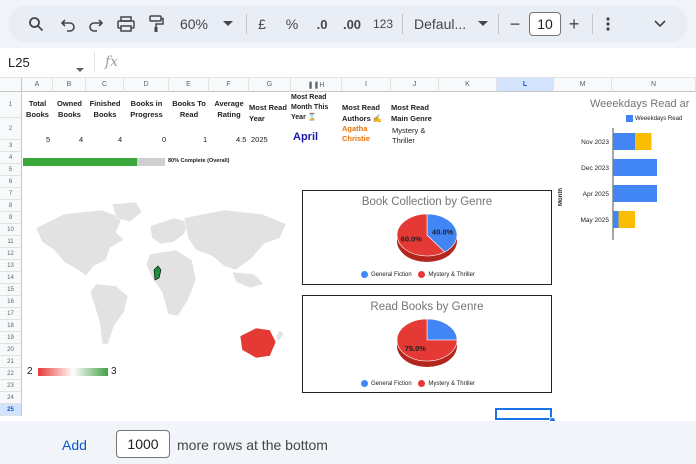  Describe the element at coordinates (608, 24) in the screenshot. I see `more-options-icon` at that location.